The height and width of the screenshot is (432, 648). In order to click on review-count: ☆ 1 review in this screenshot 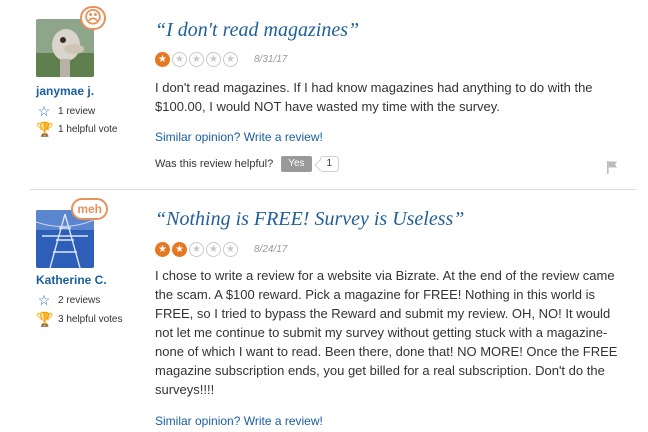, I will do `click(66, 111)`.